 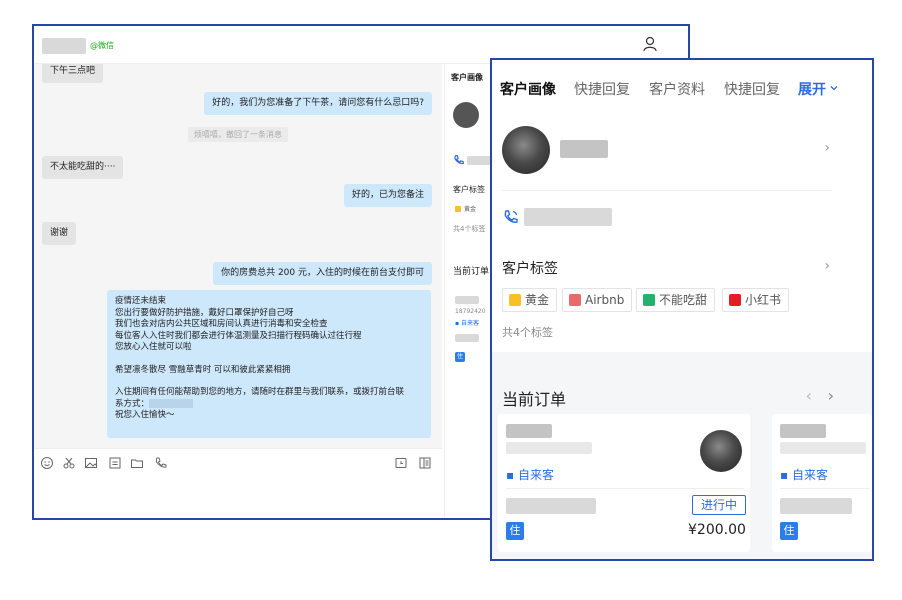 I want to click on tab-bar: 客户画像 快捷回复 客户资料 快捷回复 展开, so click(x=682, y=84).